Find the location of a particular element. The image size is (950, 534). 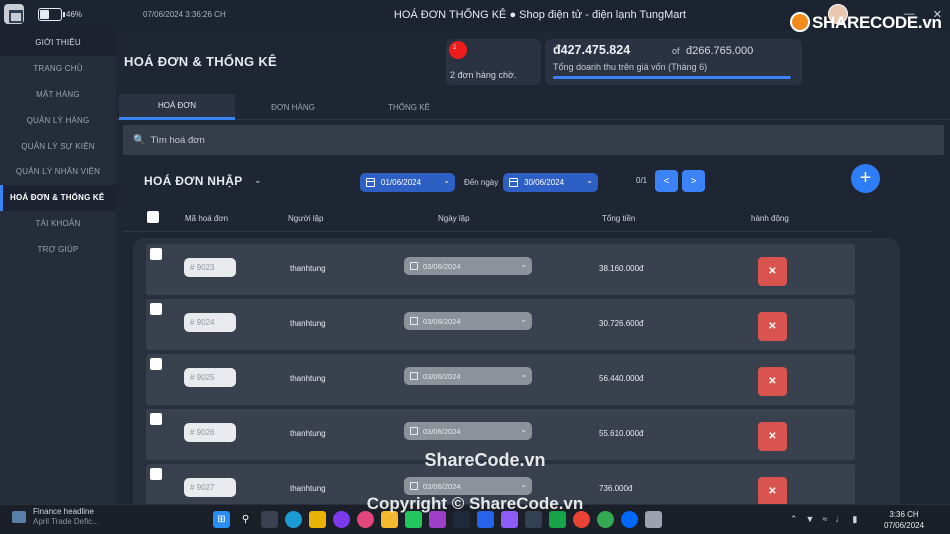

sidebar-item-quan-ly-hang: QUẢN LÝ HÀNG is located at coordinates (58, 120).